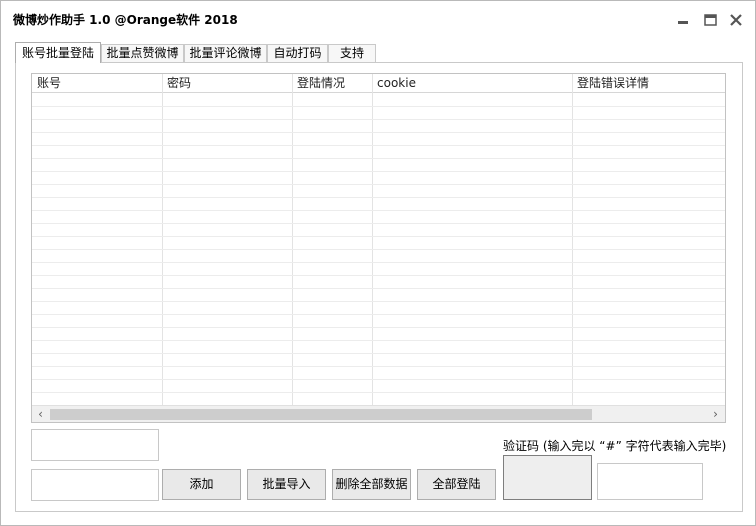  What do you see at coordinates (378, 19) in the screenshot?
I see `title-bar: 微博炒作助手 1.0 @Orange软件 2018` at bounding box center [378, 19].